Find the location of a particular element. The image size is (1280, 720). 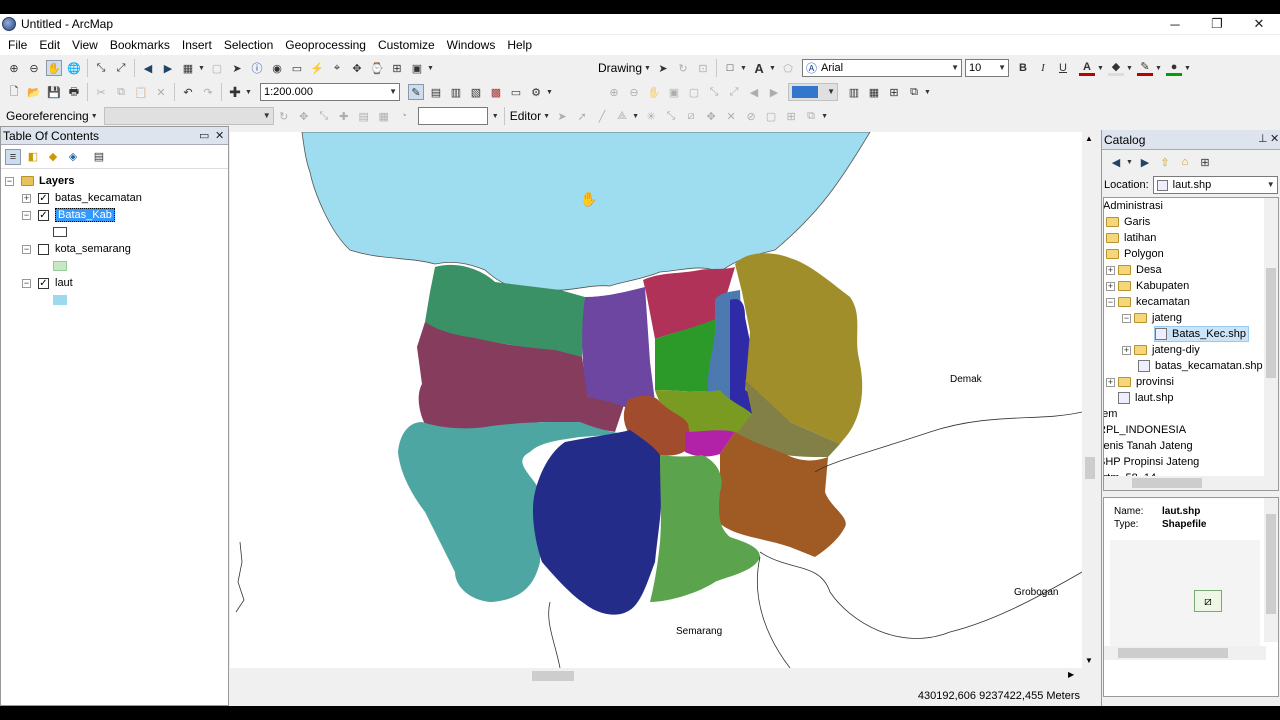

catalog-tree-item: + jateng-diy is located at coordinates (1161, 350).